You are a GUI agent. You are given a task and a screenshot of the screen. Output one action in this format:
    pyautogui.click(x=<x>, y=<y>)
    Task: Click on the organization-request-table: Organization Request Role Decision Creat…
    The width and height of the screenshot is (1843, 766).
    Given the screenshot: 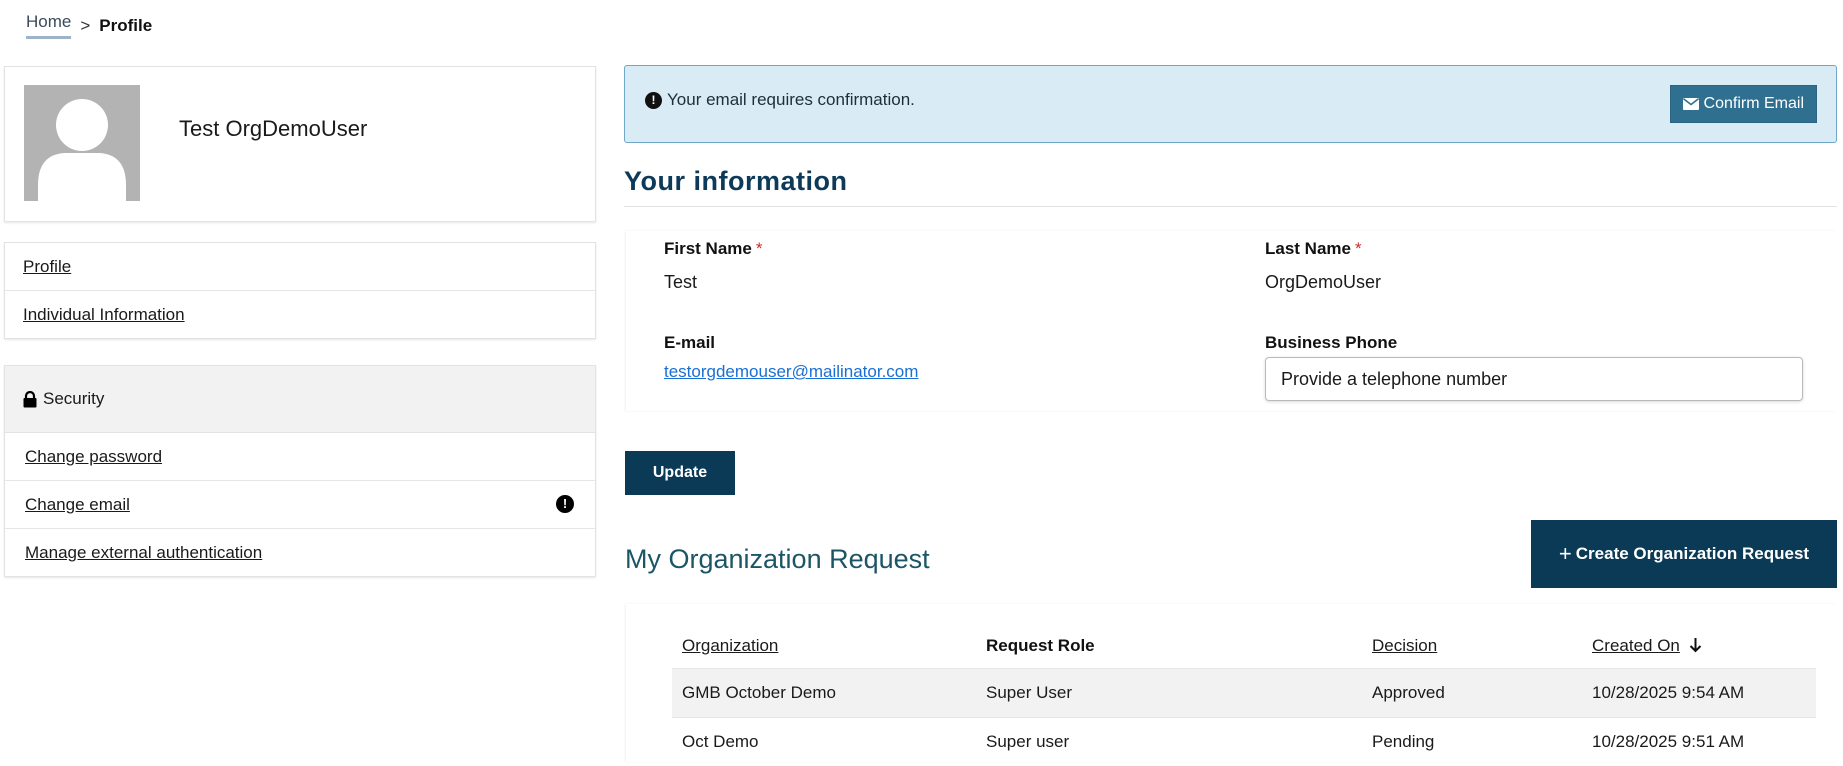 What is the action you would take?
    pyautogui.click(x=1244, y=694)
    